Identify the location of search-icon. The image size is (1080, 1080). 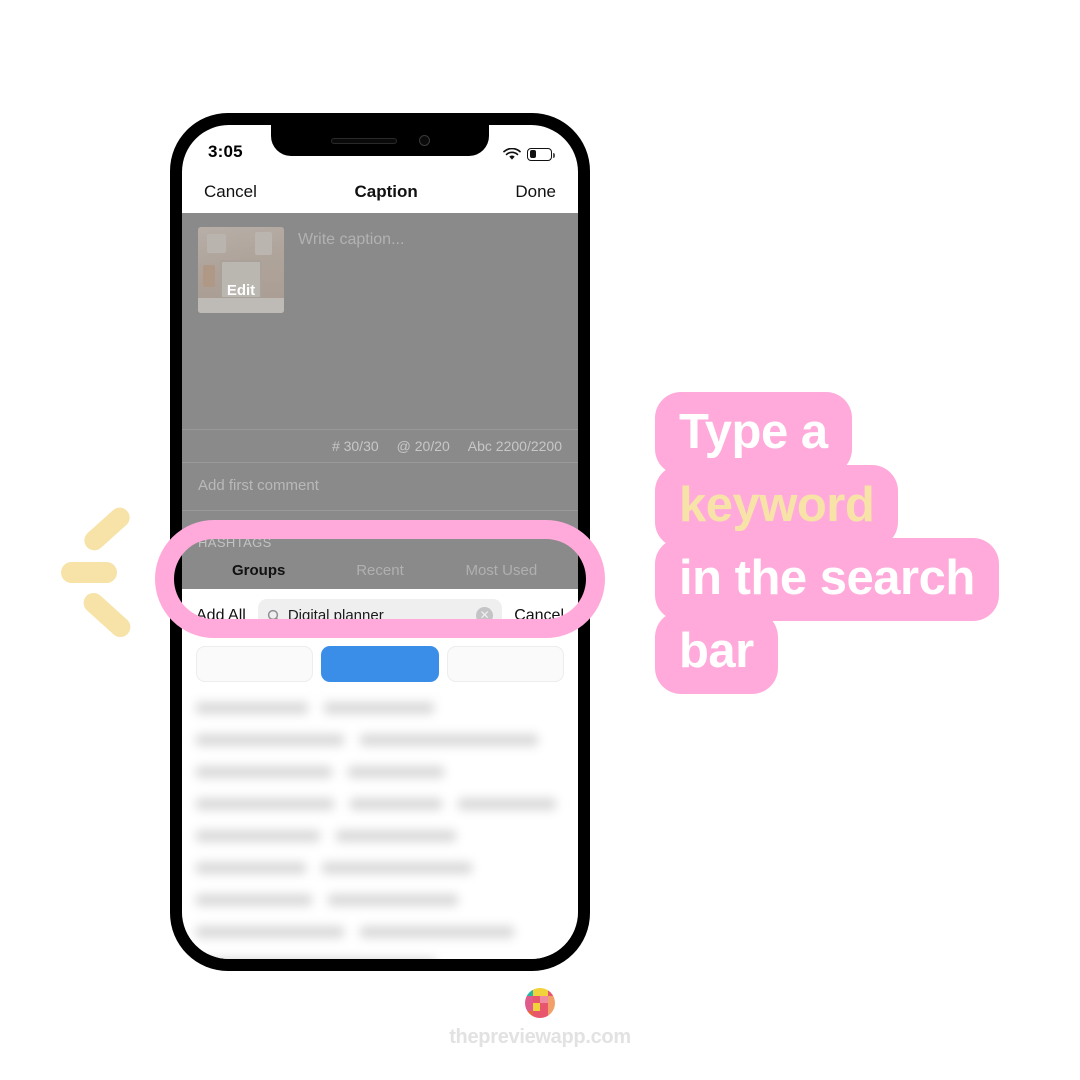
(274, 616).